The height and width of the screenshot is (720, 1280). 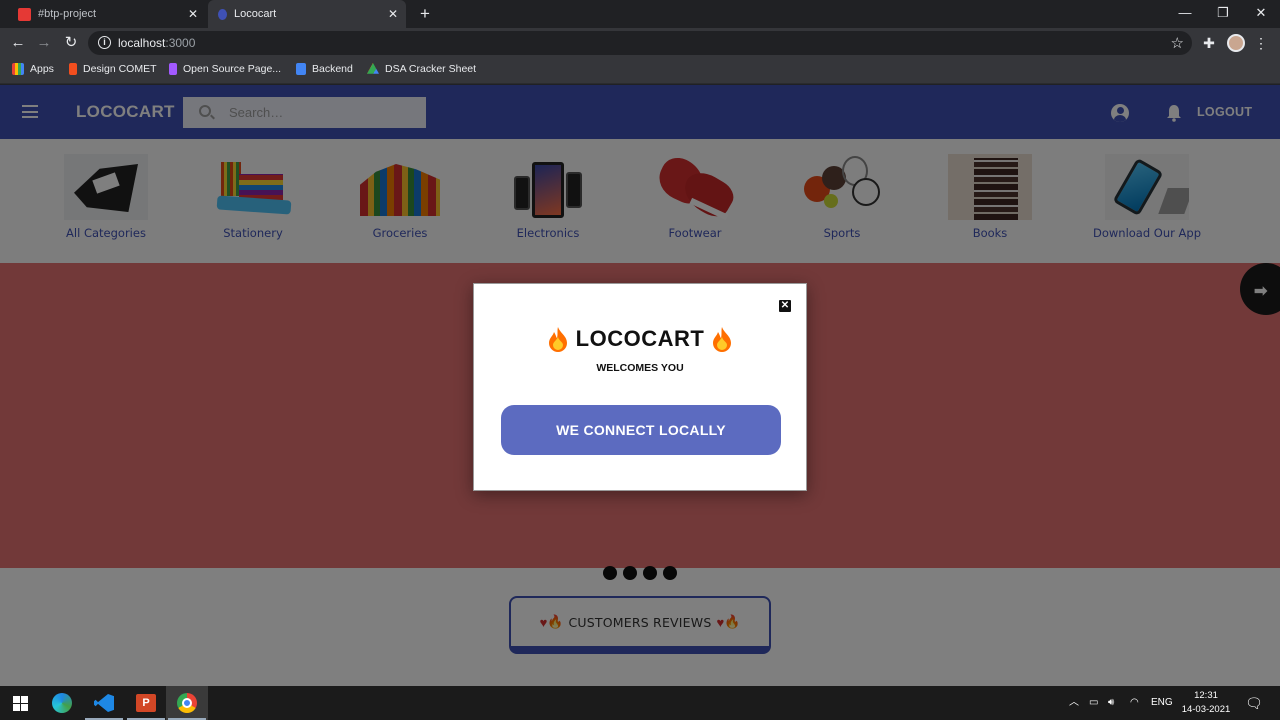 I want to click on profile-avatar, so click(x=1236, y=43).